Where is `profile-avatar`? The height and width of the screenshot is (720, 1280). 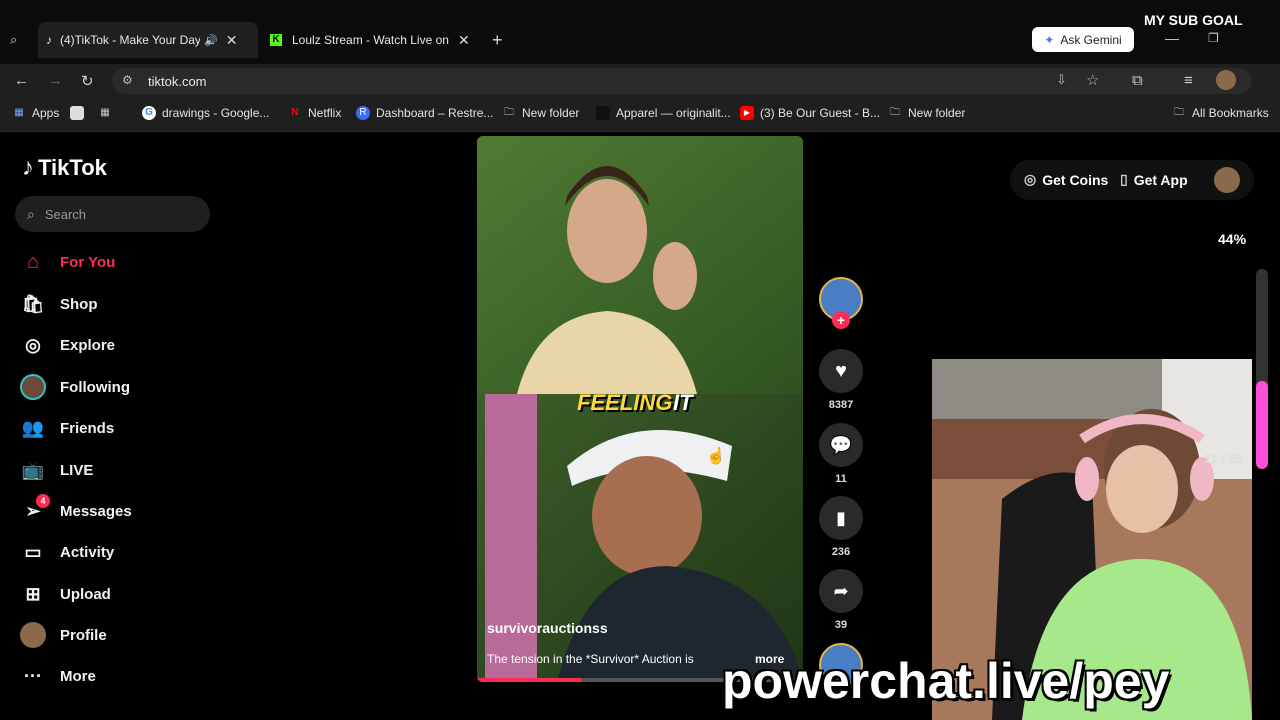 profile-avatar is located at coordinates (1226, 80).